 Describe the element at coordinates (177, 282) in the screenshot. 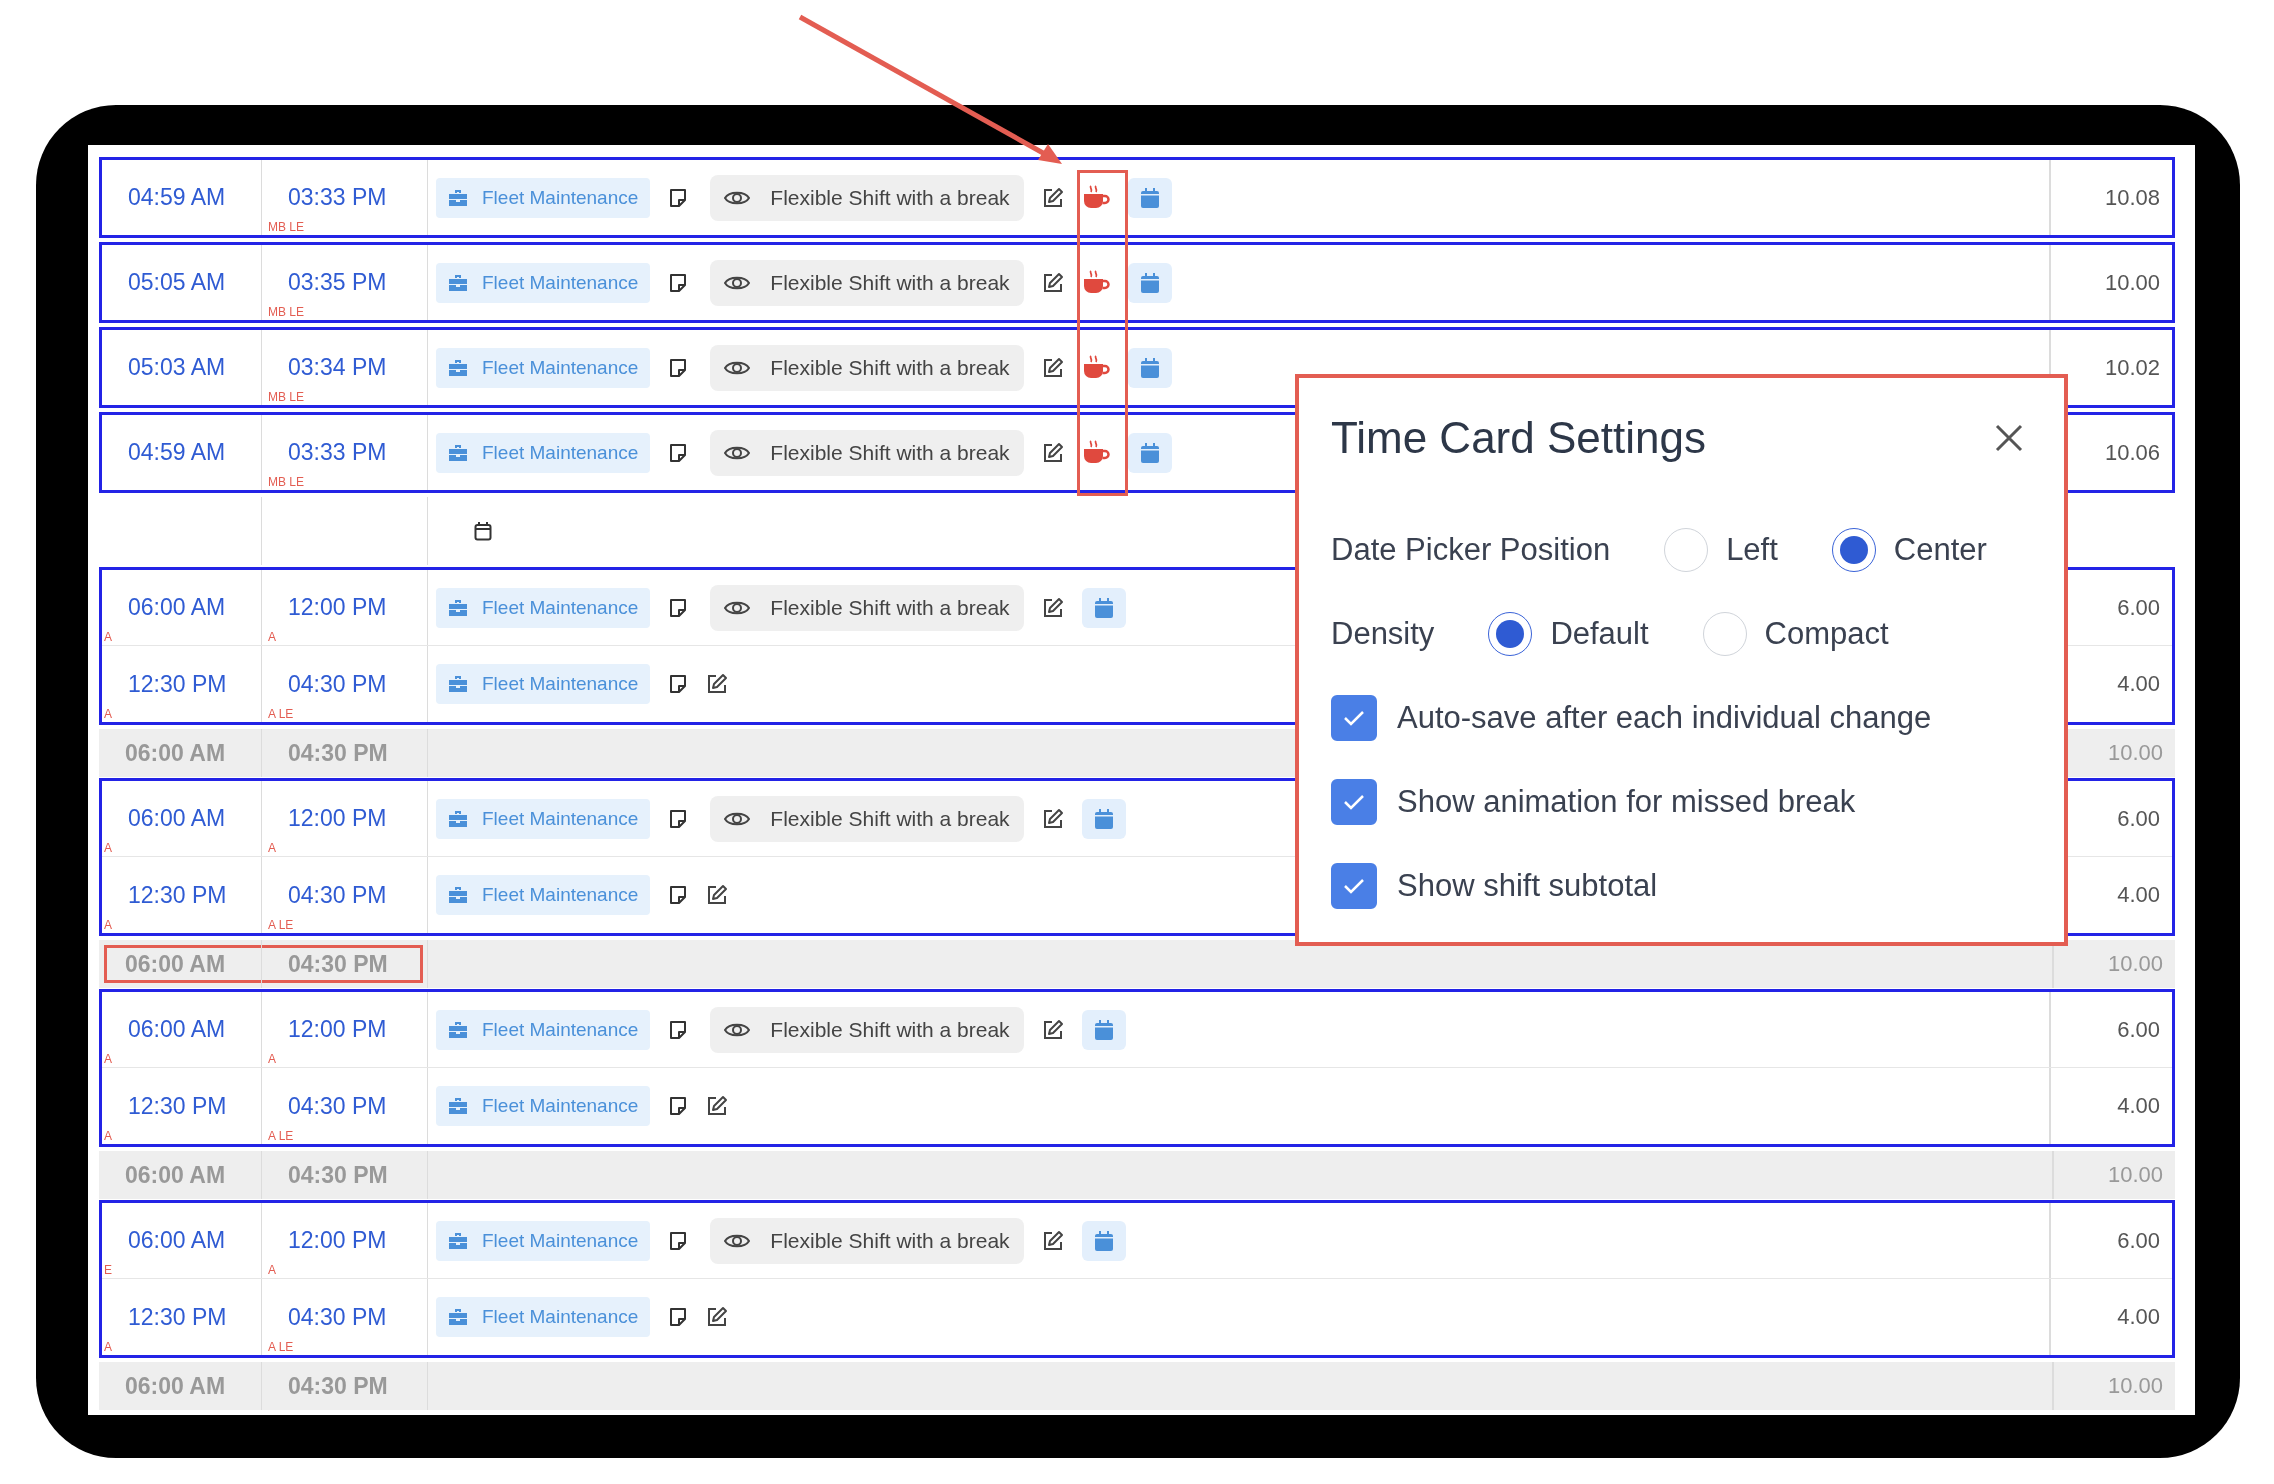

I see `start-time: 05:05 AM` at that location.